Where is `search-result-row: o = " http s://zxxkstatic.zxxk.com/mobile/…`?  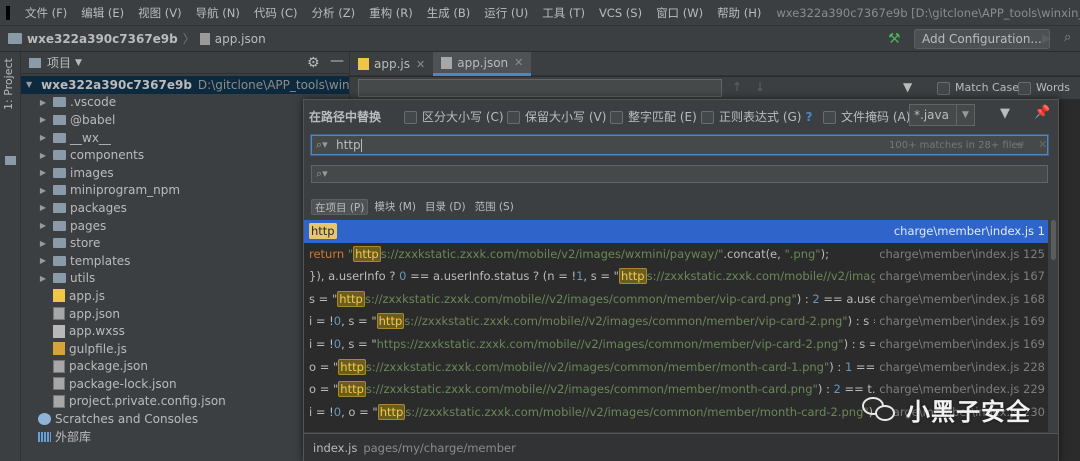 search-result-row: o = " http s://zxxkstatic.zxxk.com/mobile/… is located at coordinates (676, 367).